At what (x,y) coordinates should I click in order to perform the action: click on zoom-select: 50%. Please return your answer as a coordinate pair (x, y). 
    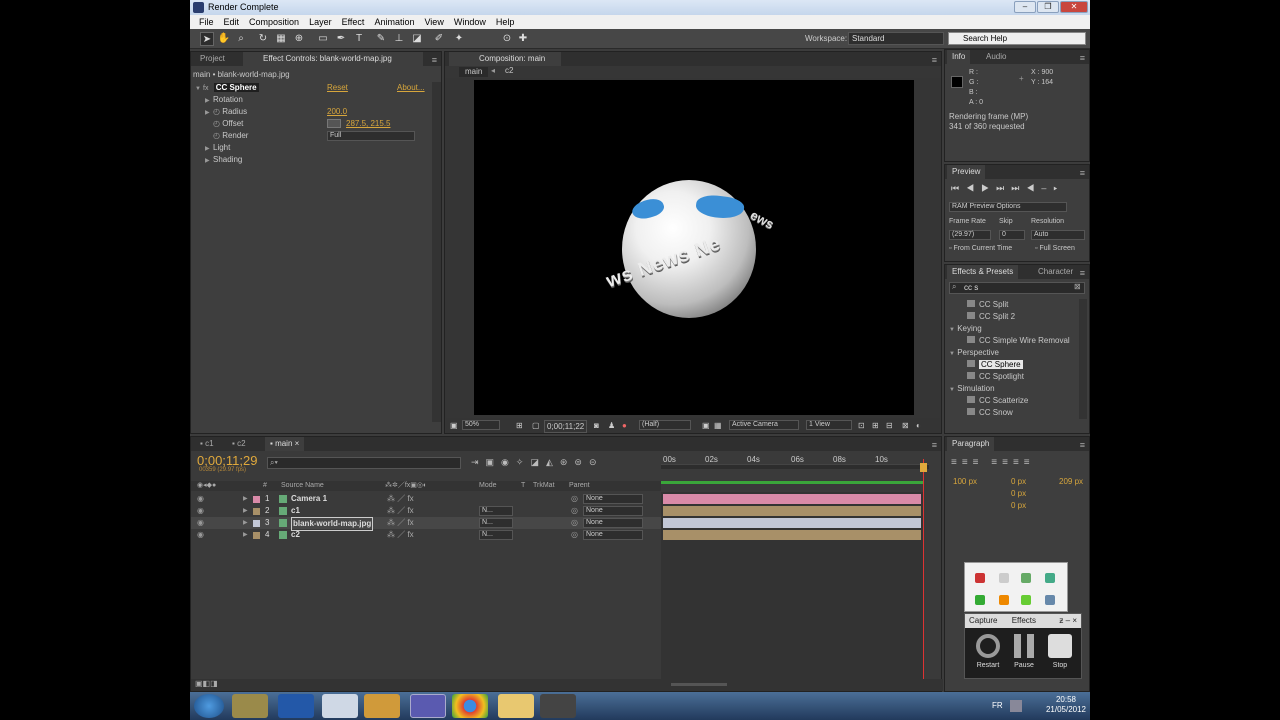
    Looking at the image, I should click on (481, 425).